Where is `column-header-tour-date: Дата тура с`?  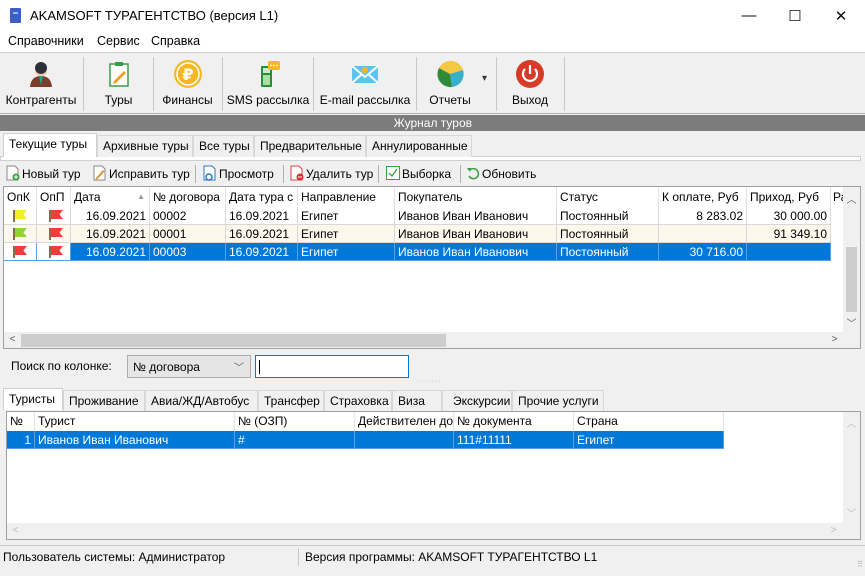
column-header-tour-date: Дата тура с is located at coordinates (262, 197).